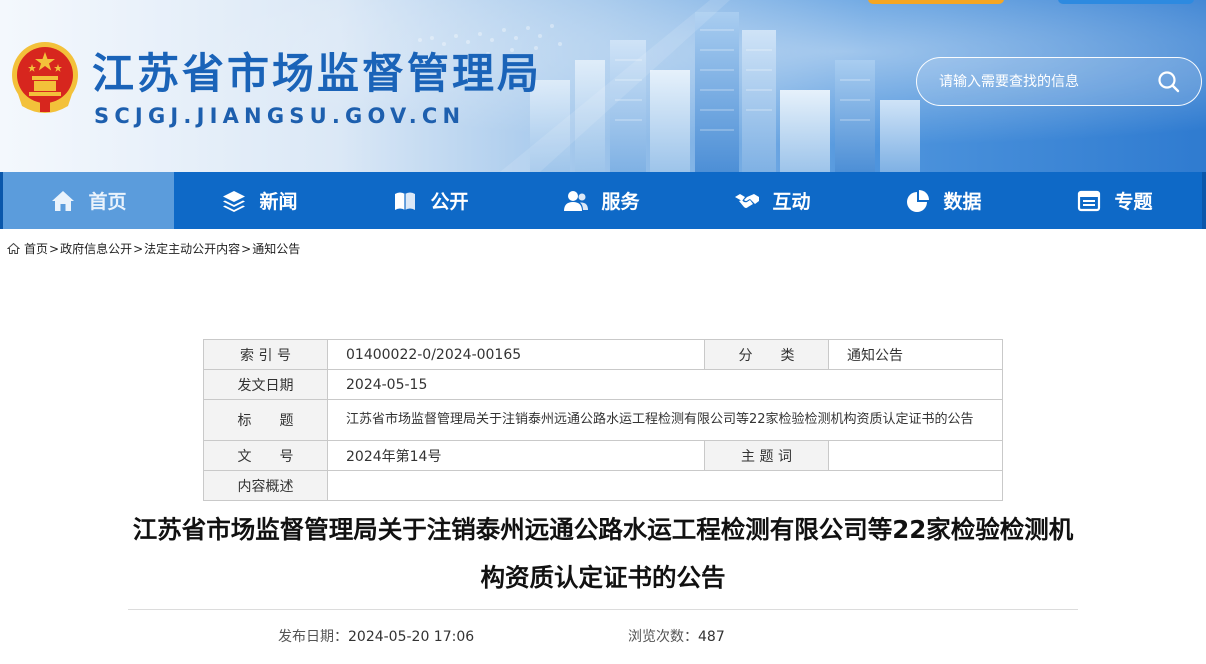 The height and width of the screenshot is (664, 1206). What do you see at coordinates (918, 200) in the screenshot?
I see `pie-chart-icon` at bounding box center [918, 200].